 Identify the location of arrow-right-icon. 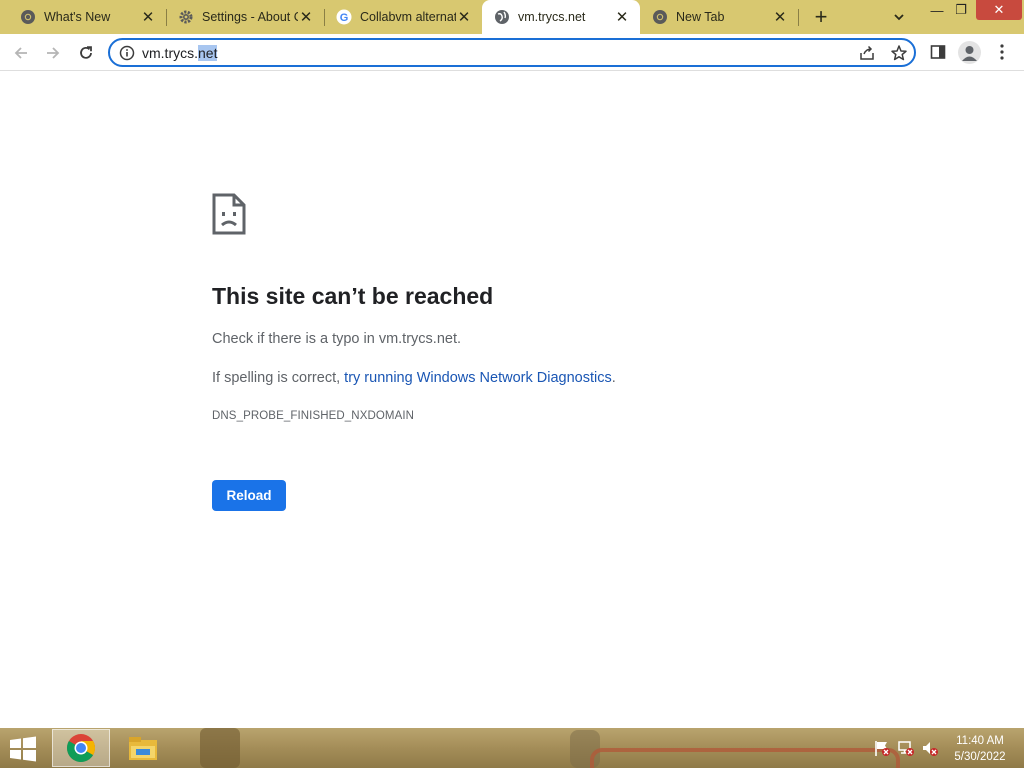
(53, 53).